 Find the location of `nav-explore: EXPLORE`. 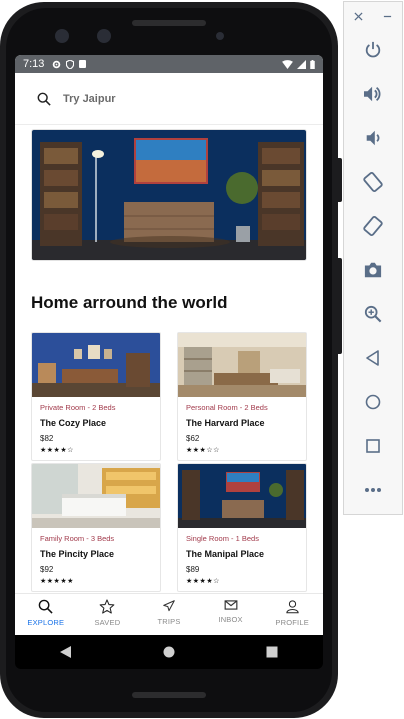

nav-explore: EXPLORE is located at coordinates (46, 614).